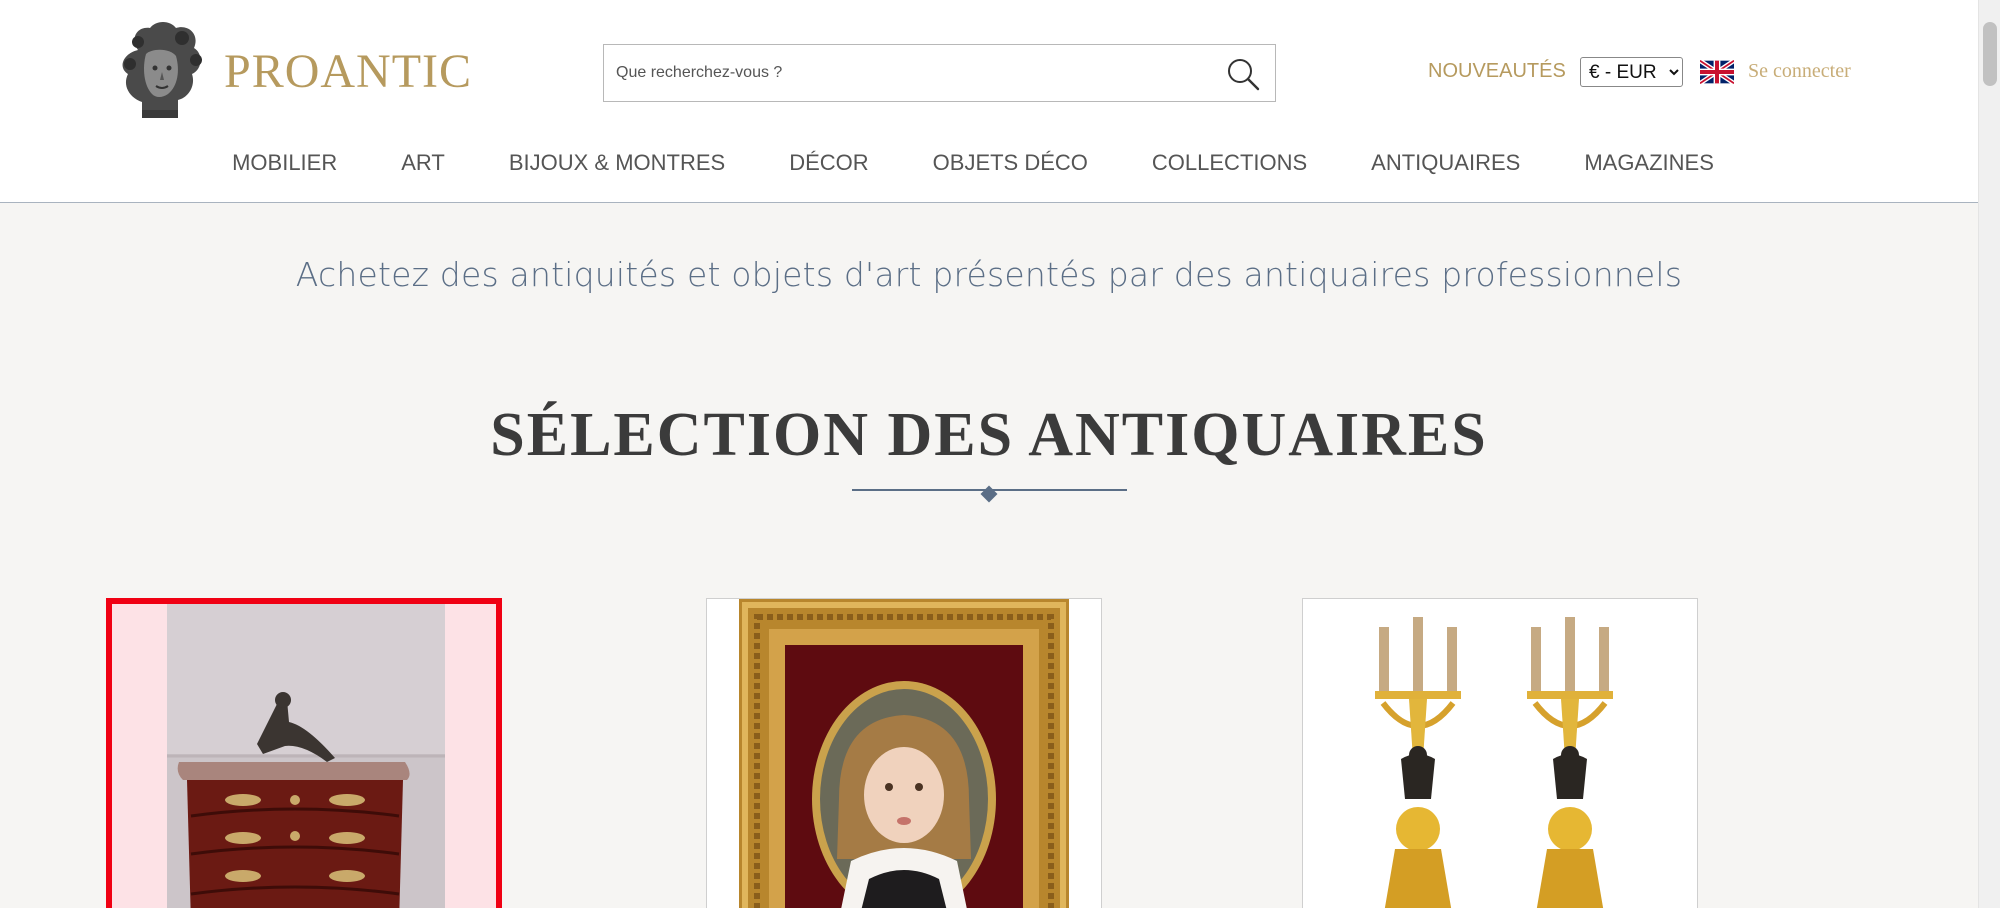 This screenshot has width=2000, height=908. I want to click on search-input, so click(906, 73).